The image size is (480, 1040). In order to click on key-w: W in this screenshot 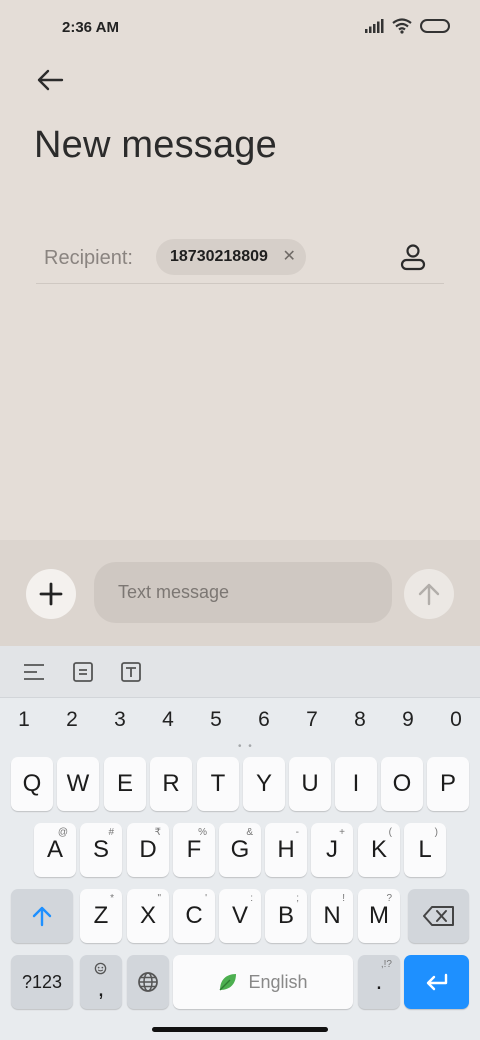, I will do `click(78, 784)`.